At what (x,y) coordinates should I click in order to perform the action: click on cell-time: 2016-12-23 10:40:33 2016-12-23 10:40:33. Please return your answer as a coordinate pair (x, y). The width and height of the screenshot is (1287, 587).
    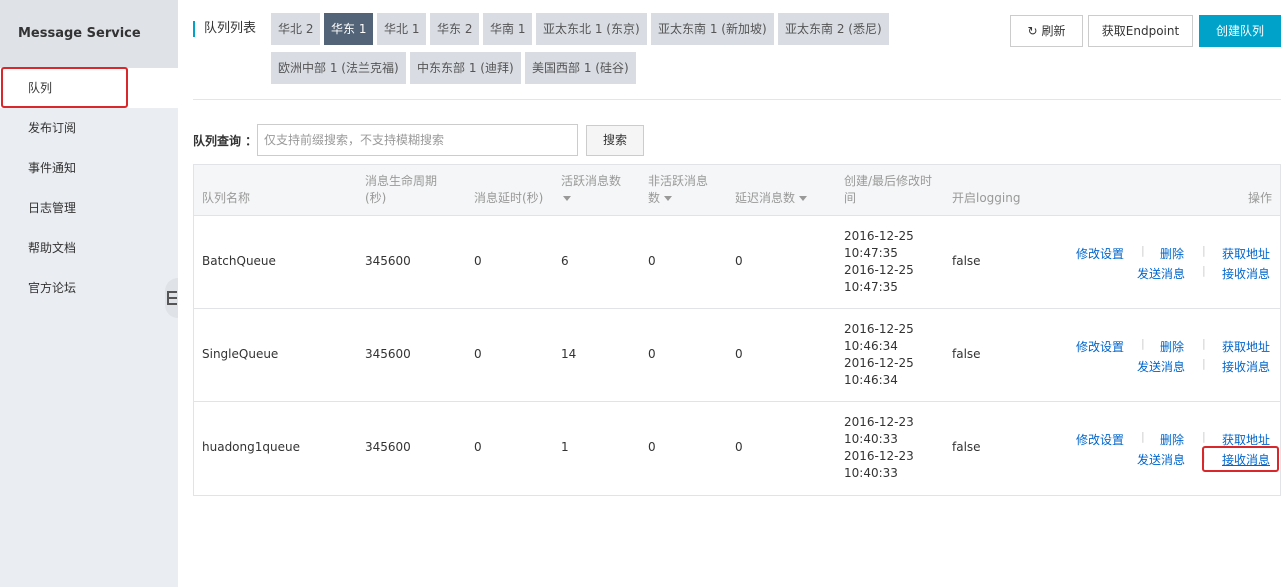
    Looking at the image, I should click on (879, 448).